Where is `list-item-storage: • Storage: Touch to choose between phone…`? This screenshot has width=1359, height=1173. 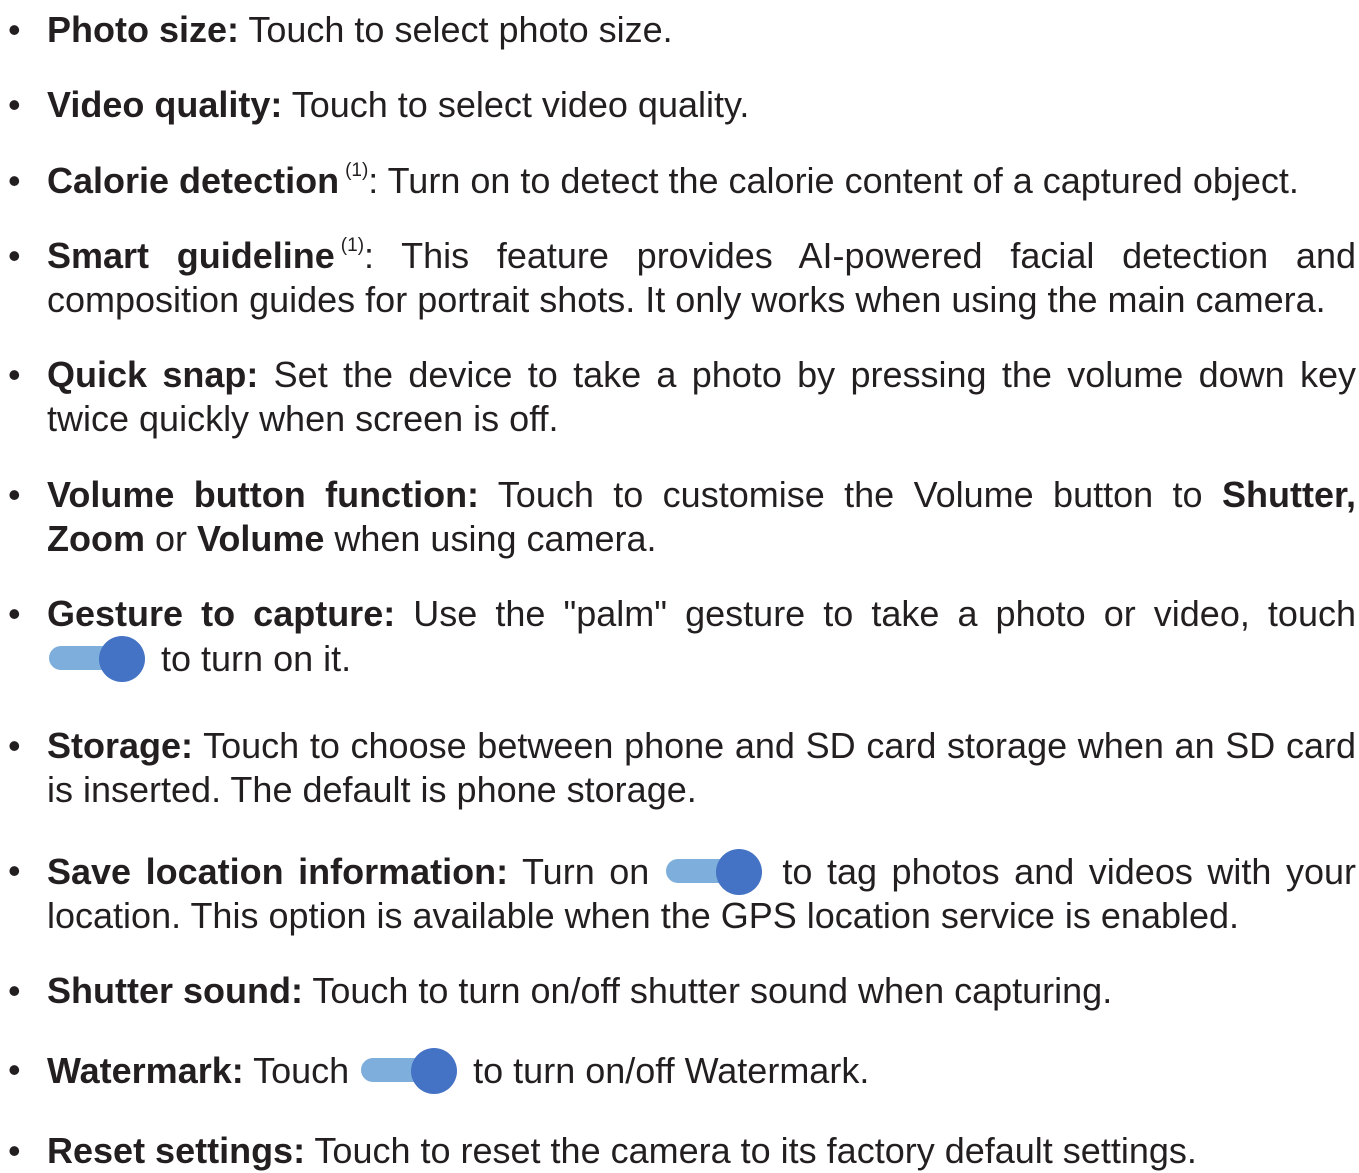 list-item-storage: • Storage: Touch to choose between phone… is located at coordinates (678, 768).